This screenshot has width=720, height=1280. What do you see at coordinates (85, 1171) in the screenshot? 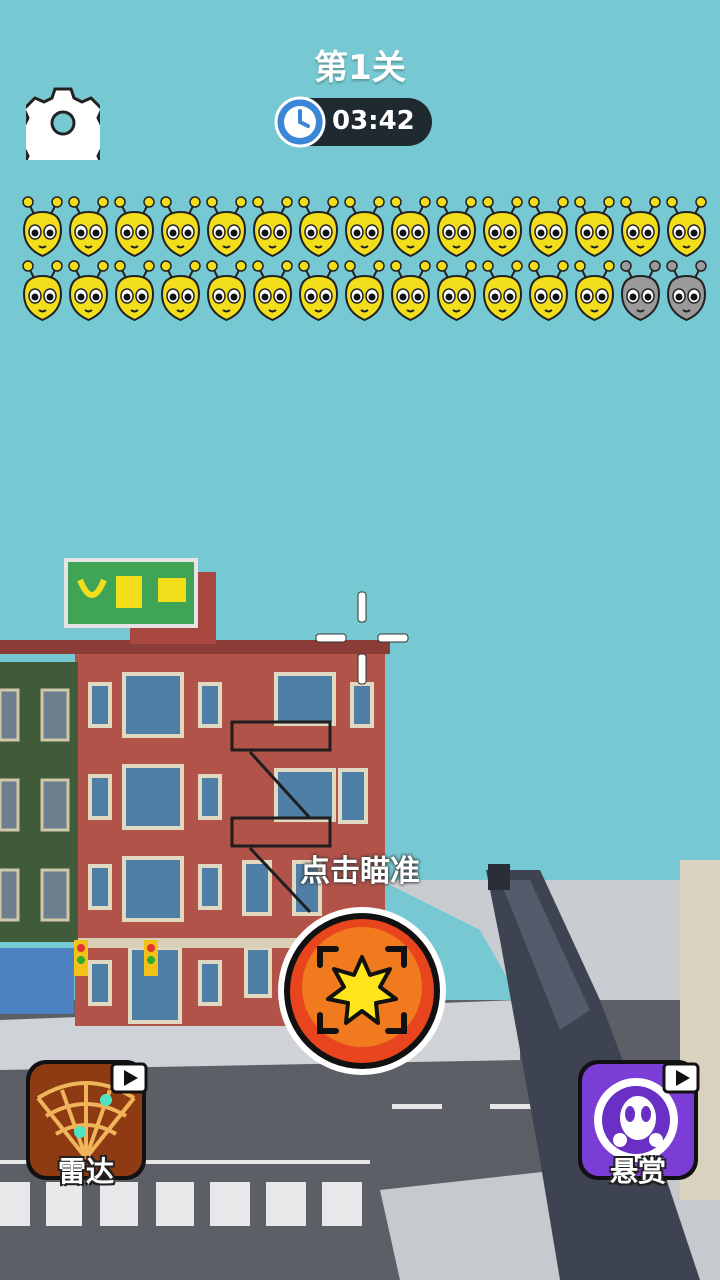
I see `radar-label: 雷达` at bounding box center [85, 1171].